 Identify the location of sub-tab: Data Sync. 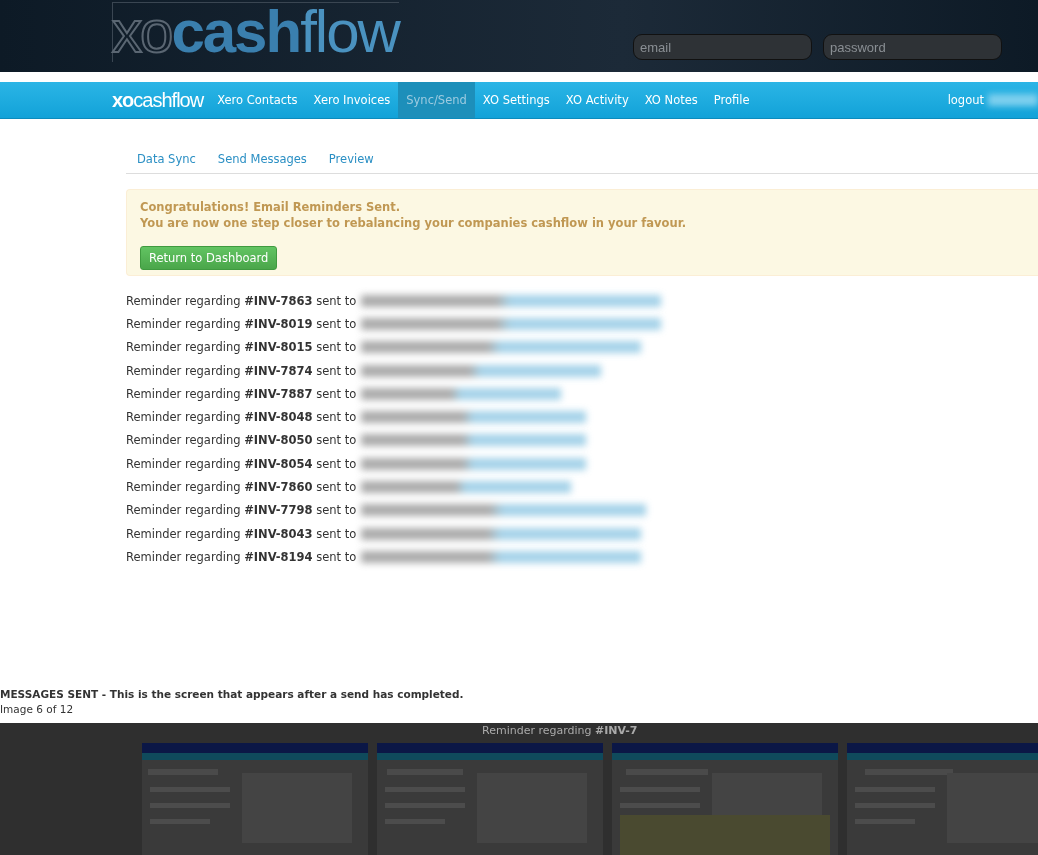
(166, 162).